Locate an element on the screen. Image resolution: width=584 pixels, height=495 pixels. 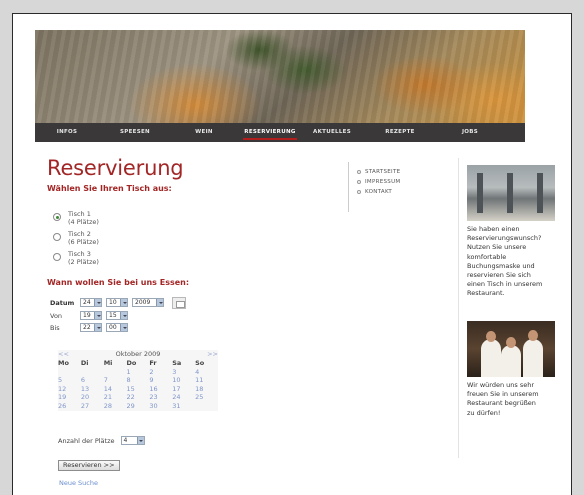
nav-infos: INFOS is located at coordinates (67, 132).